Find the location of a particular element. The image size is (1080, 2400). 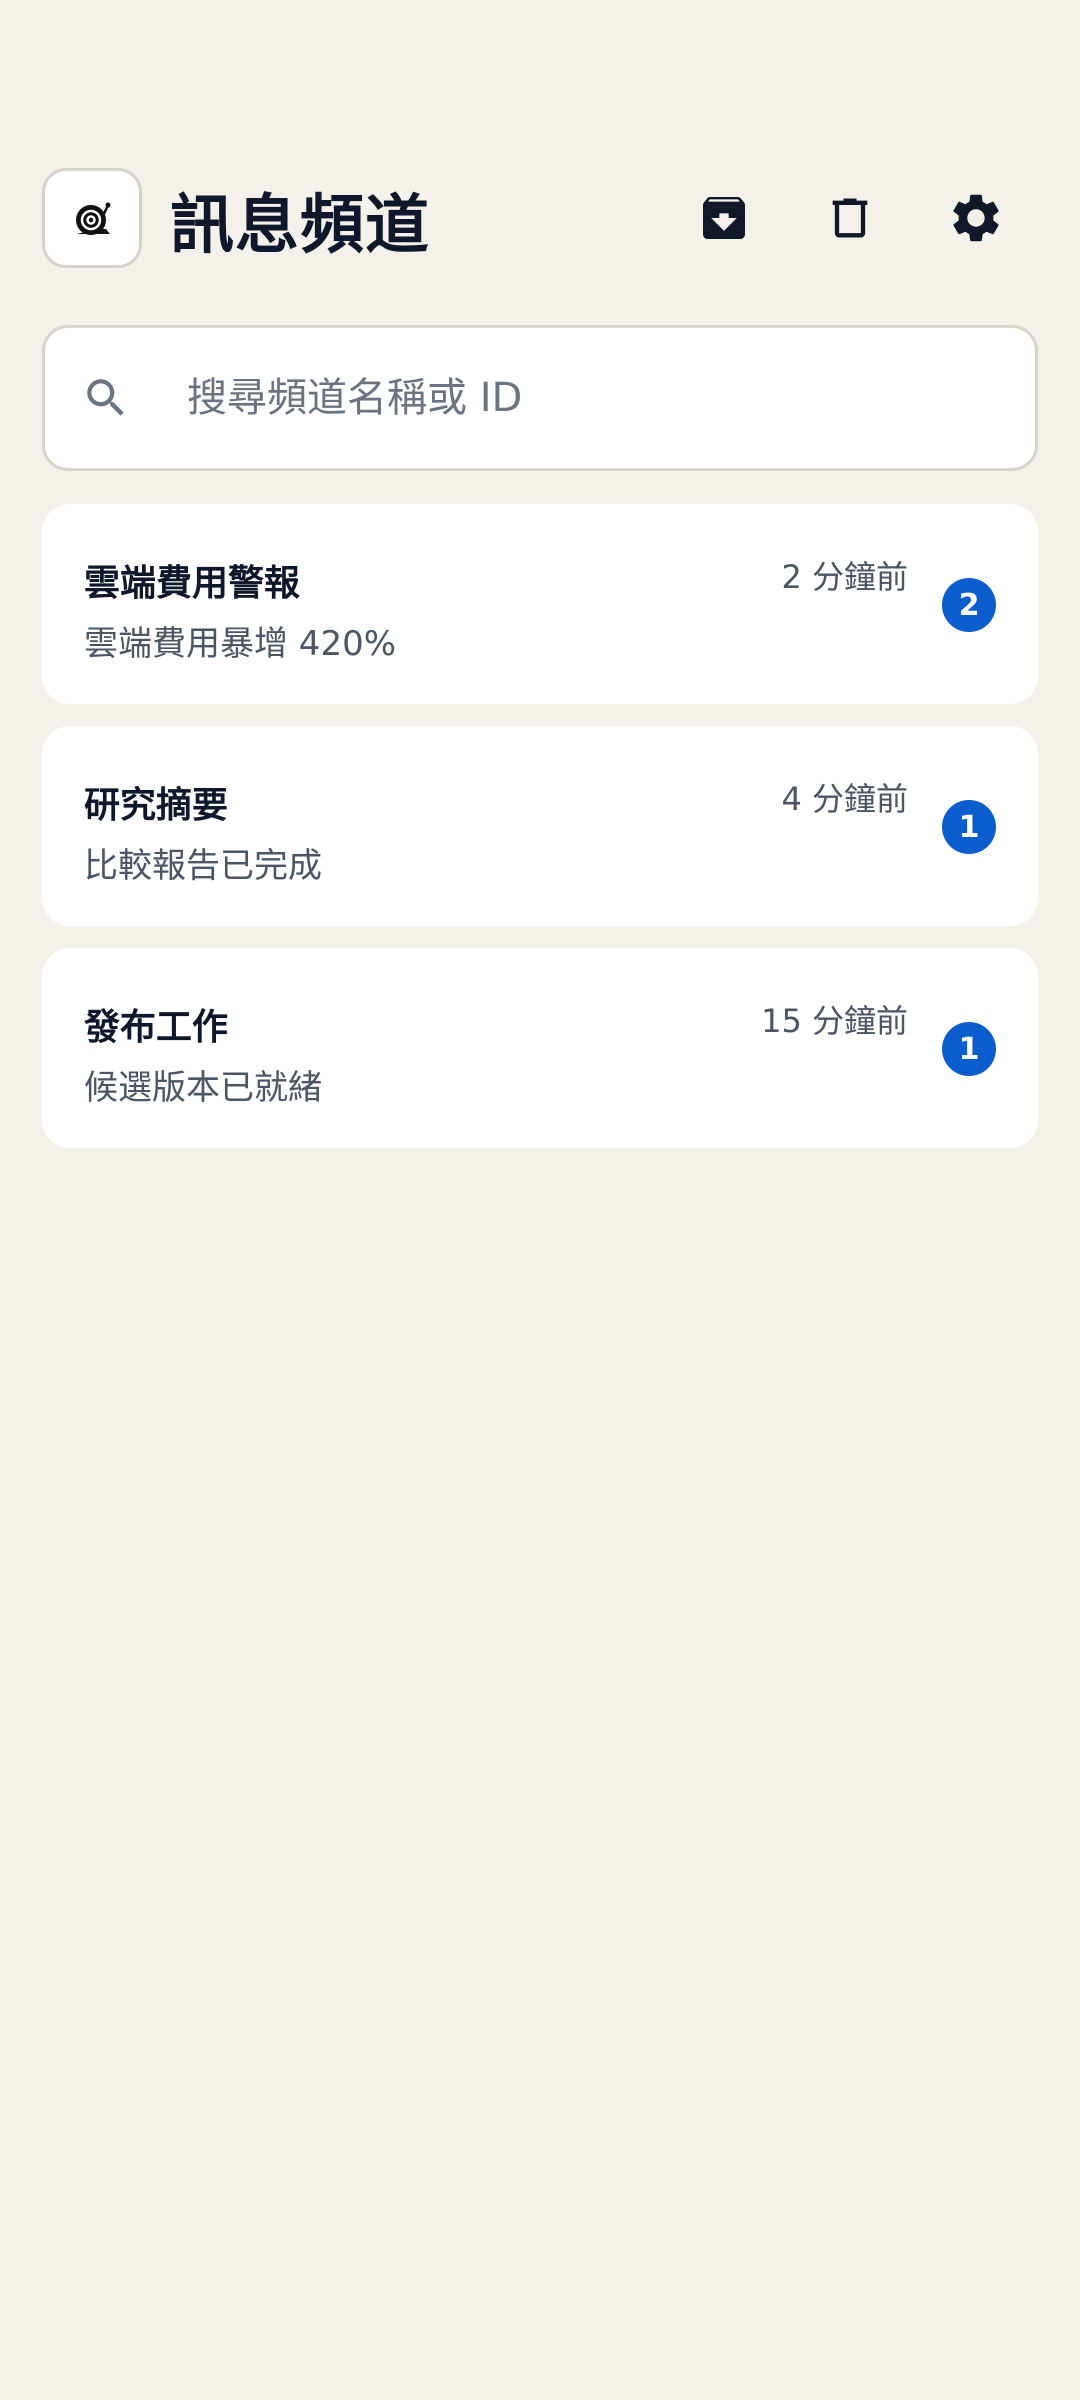

delete-button is located at coordinates (850, 218).